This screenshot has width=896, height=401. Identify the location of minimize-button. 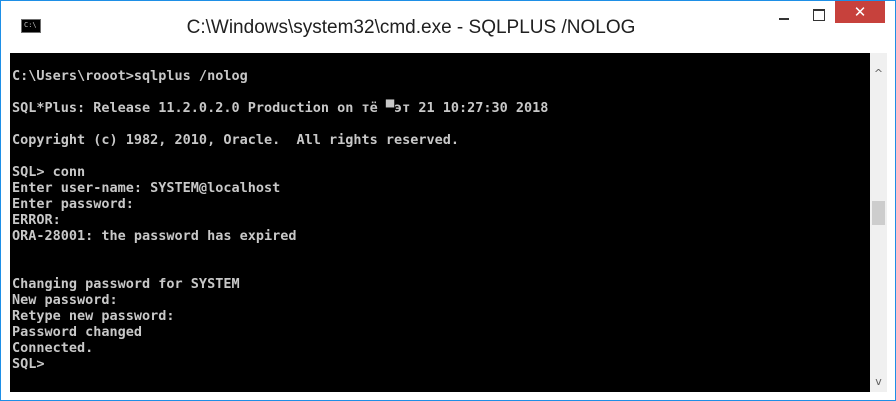
(784, 16).